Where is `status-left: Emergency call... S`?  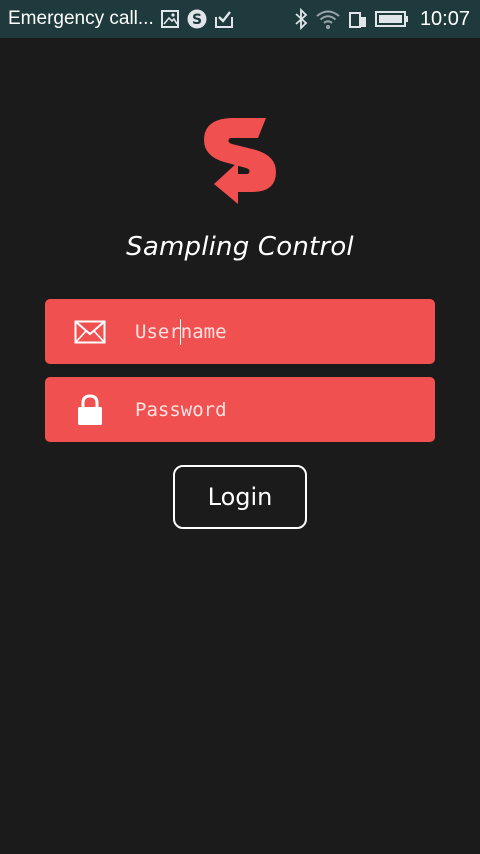
status-left: Emergency call... S is located at coordinates (151, 19).